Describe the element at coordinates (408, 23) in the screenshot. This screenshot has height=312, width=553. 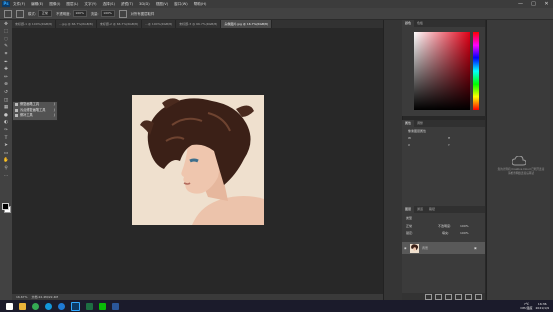
I see `tab-color: 颜色` at that location.